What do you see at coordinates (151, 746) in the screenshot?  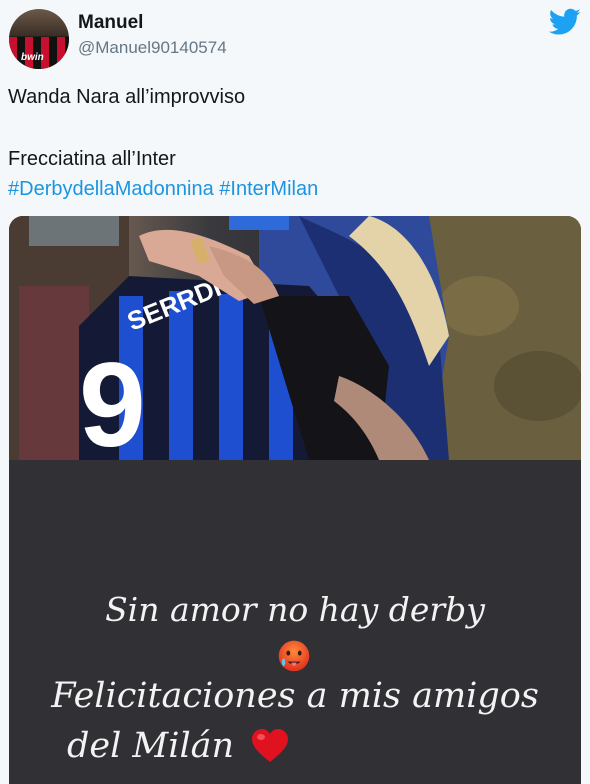 I see `caption-line3: del Milán` at bounding box center [151, 746].